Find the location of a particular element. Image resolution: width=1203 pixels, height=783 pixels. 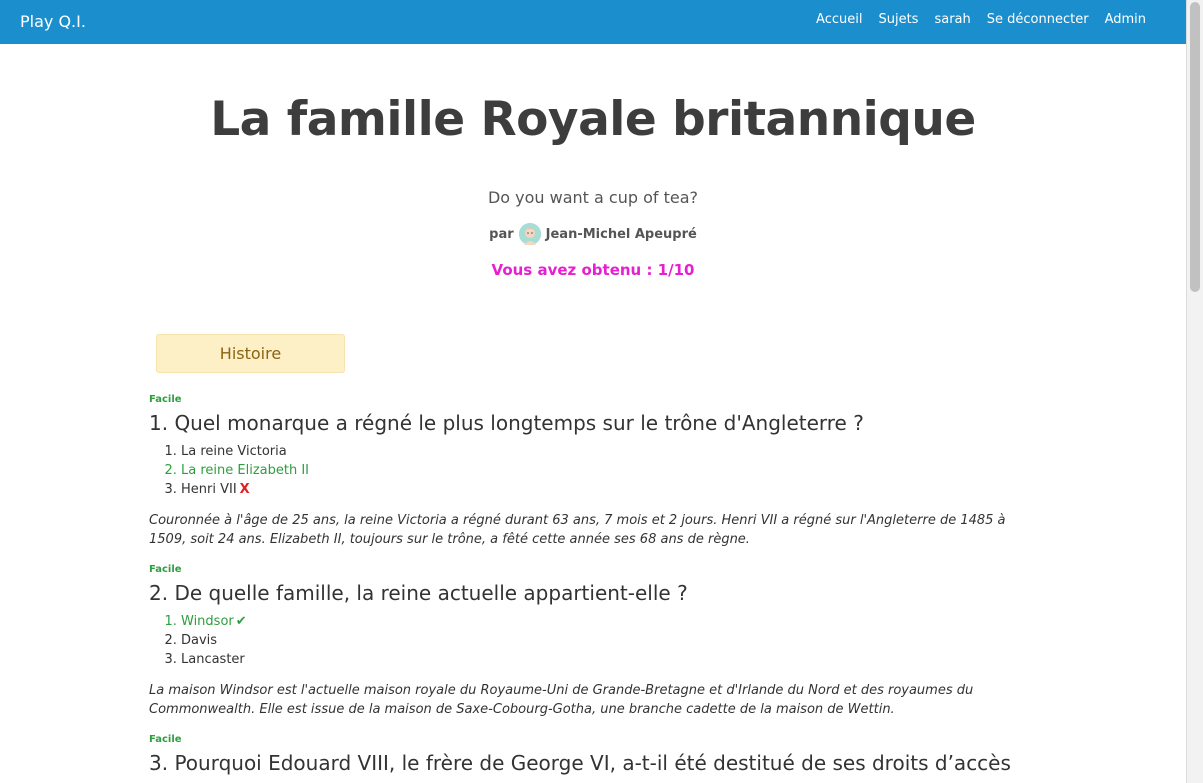

answer-list: Windsor✔ Davis Lancaster is located at coordinates (607, 640).